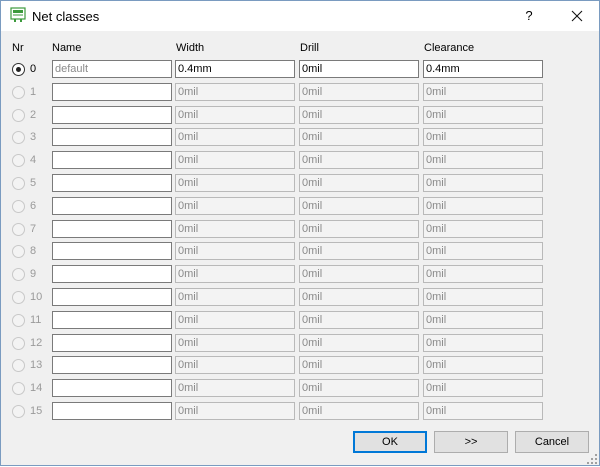 This screenshot has height=467, width=600. What do you see at coordinates (18, 15) in the screenshot?
I see `net-classes-icon` at bounding box center [18, 15].